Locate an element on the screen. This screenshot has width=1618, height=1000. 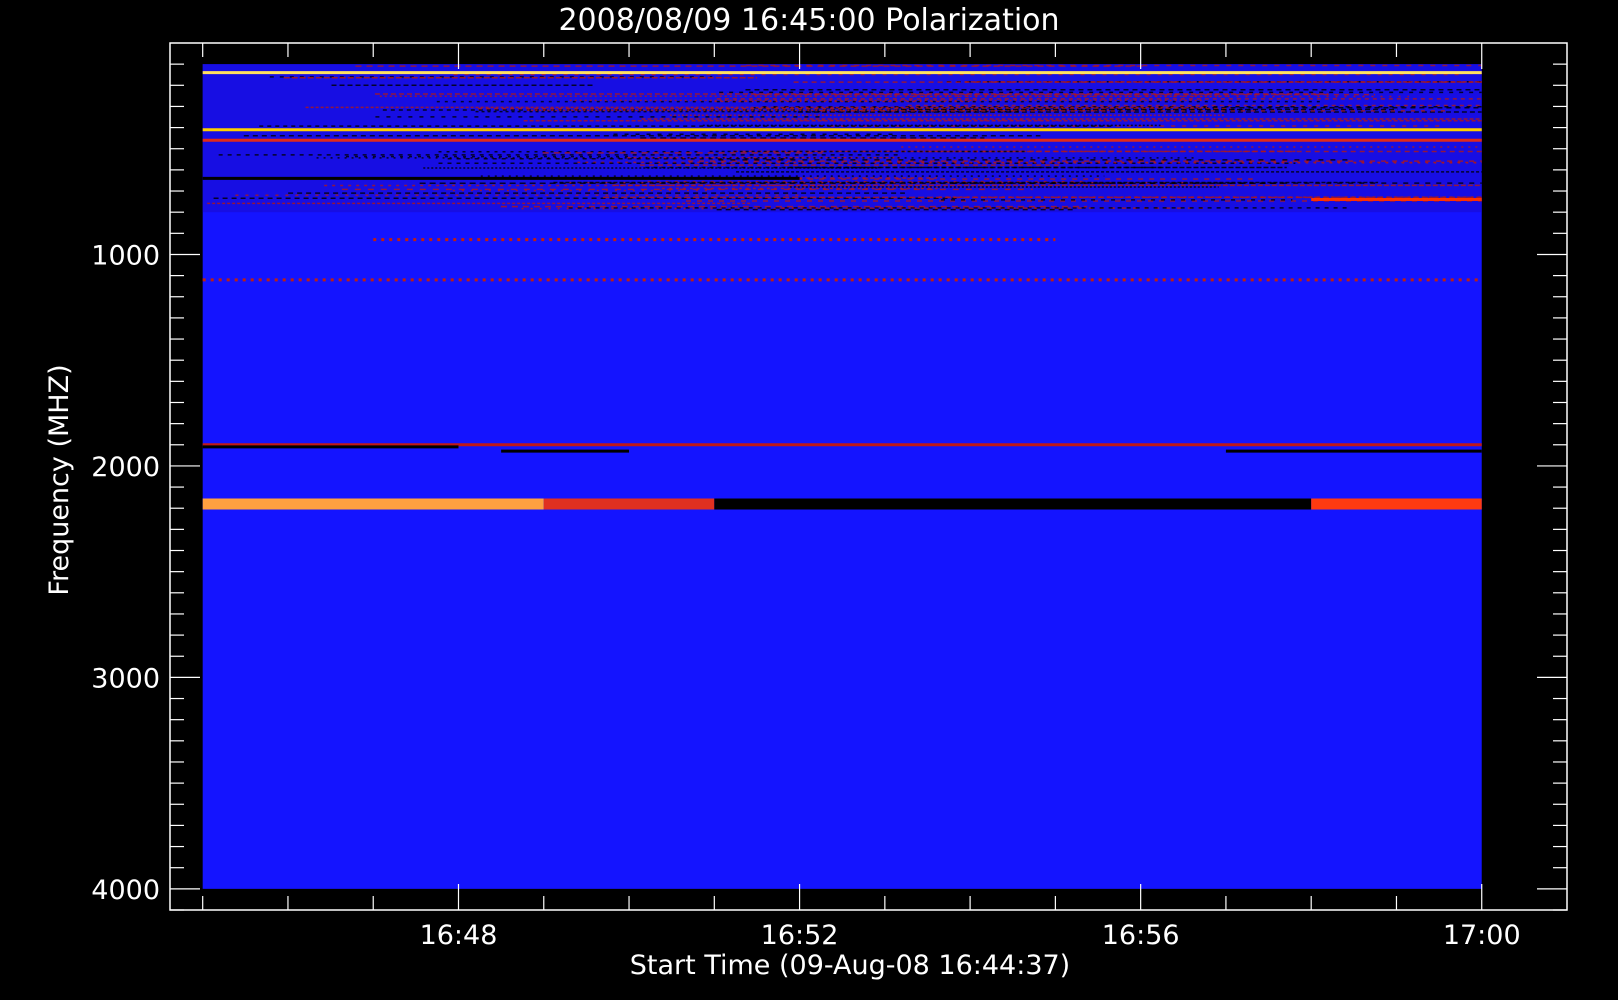
x-tick-label: 16:52 is located at coordinates (800, 935).